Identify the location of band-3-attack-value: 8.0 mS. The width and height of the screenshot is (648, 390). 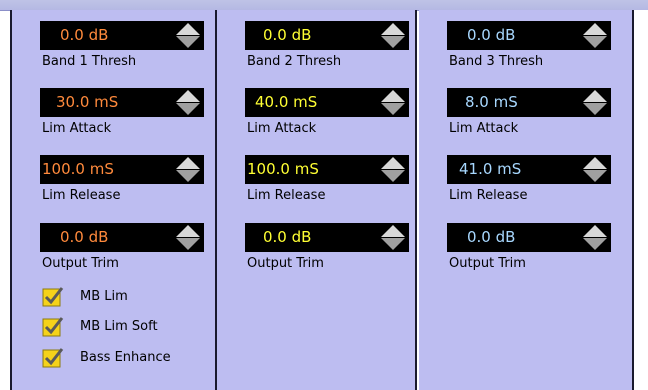
(491, 102).